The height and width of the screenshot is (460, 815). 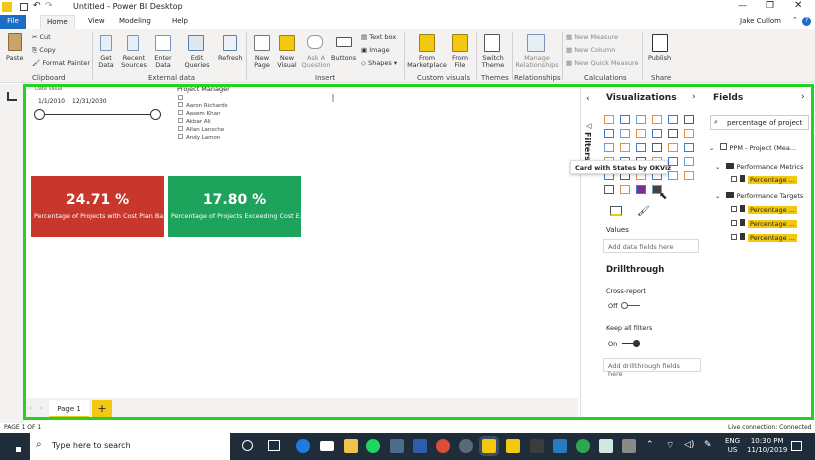 What do you see at coordinates (135, 21) in the screenshot?
I see `tab-modeling: Modeling` at bounding box center [135, 21].